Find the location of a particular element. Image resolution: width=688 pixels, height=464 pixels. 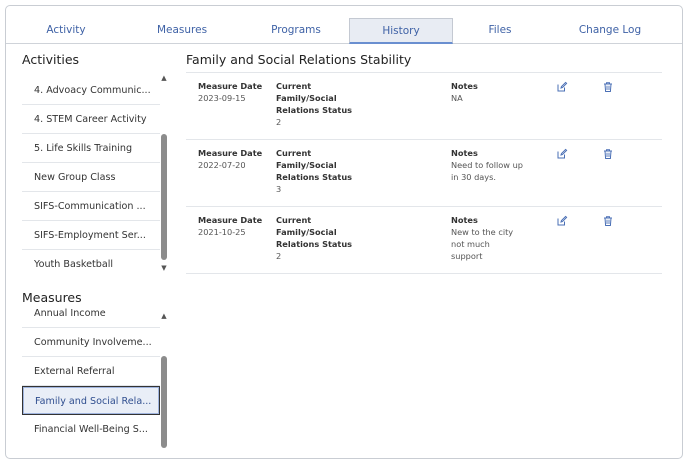

measures-heading: Measures is located at coordinates (52, 297).